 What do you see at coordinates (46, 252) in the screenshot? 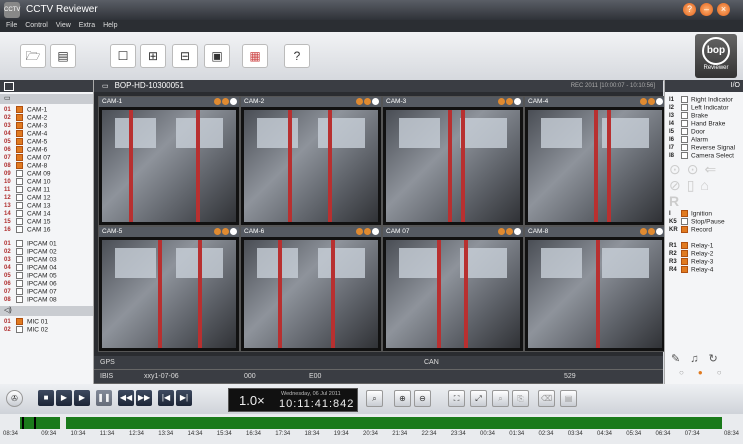
I see `ipcam-item: 02 IPCAM 02` at bounding box center [46, 252].